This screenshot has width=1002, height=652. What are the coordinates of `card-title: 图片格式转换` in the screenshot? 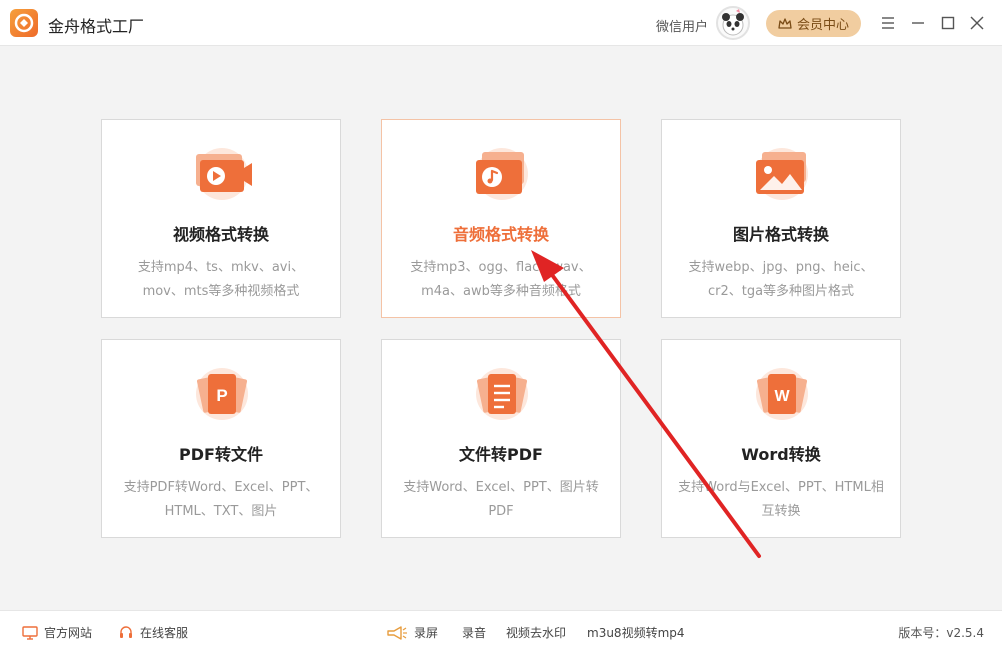 It's located at (780, 234).